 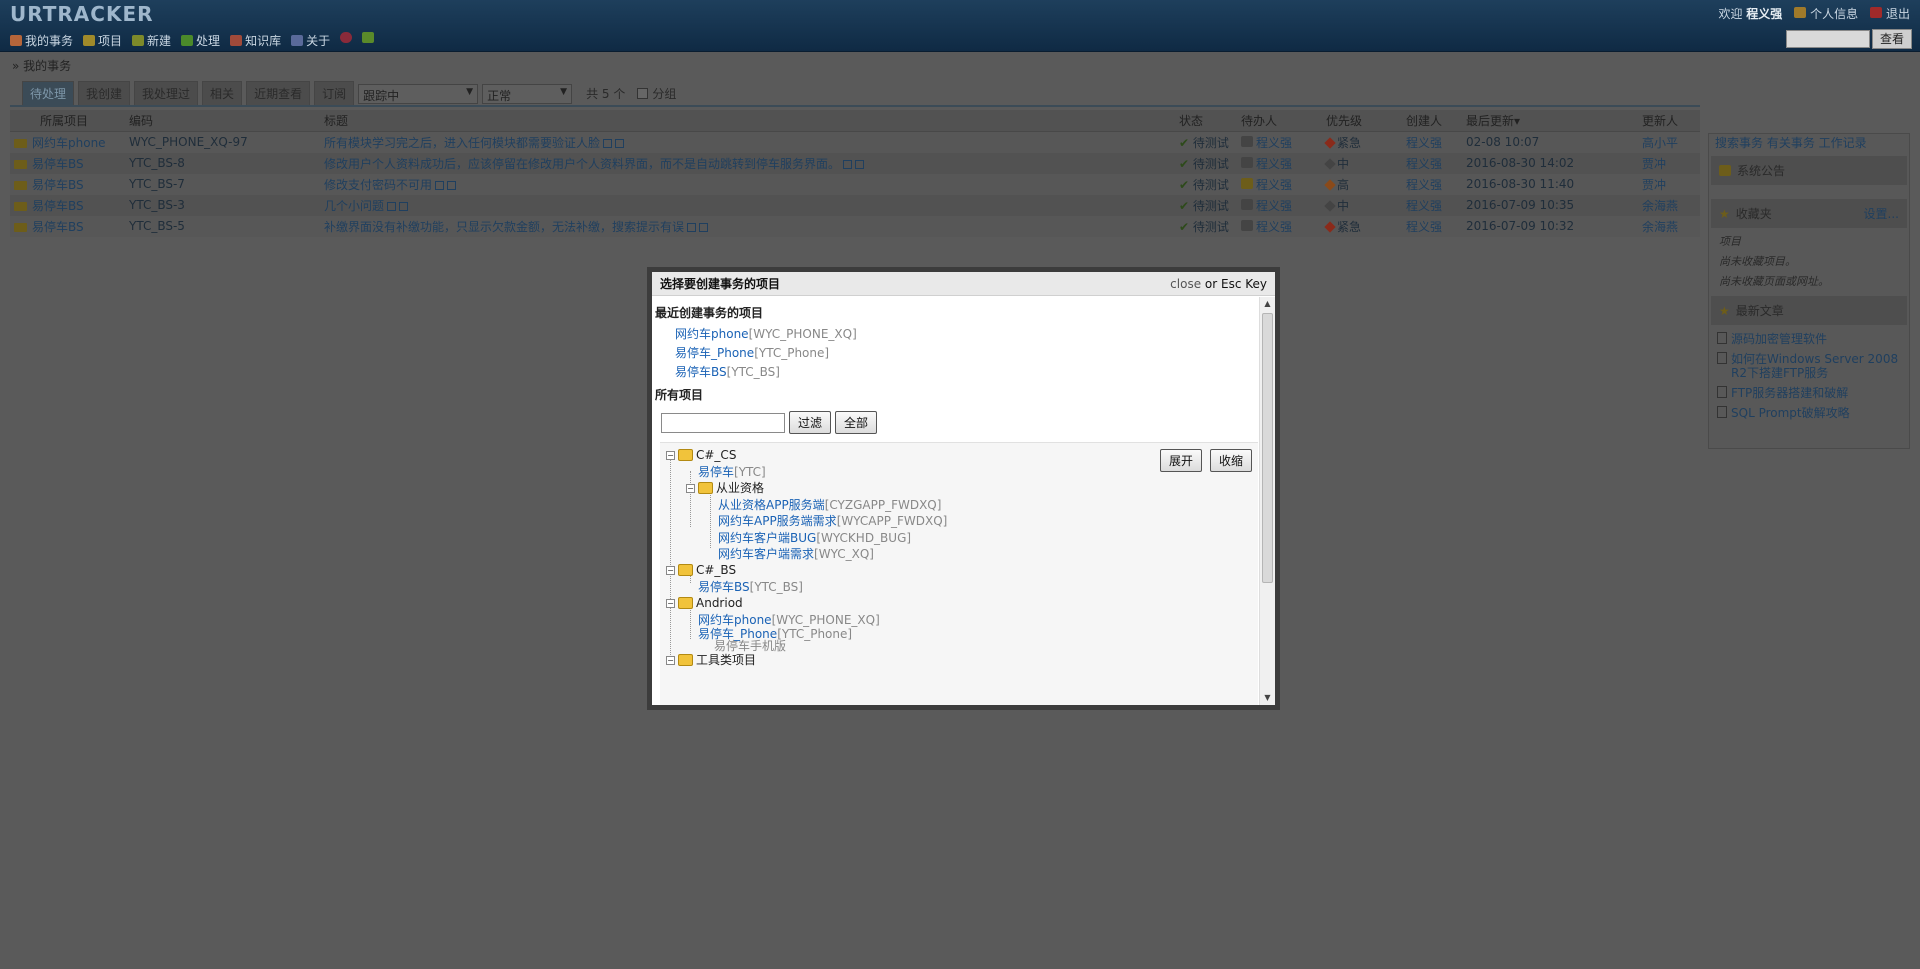 I want to click on dialog-scrollbar: ▲ ▼, so click(x=1267, y=501).